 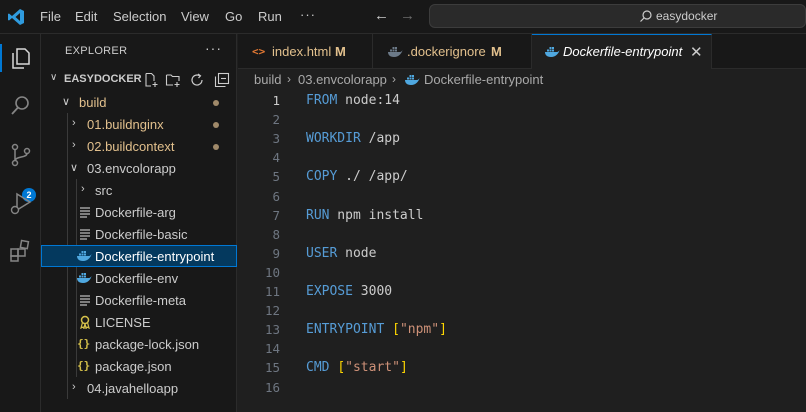 What do you see at coordinates (133, 366) in the screenshot?
I see `tree-item-label: package.json` at bounding box center [133, 366].